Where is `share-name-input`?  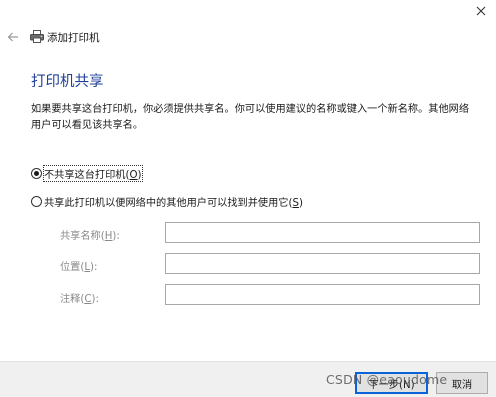 share-name-input is located at coordinates (322, 232).